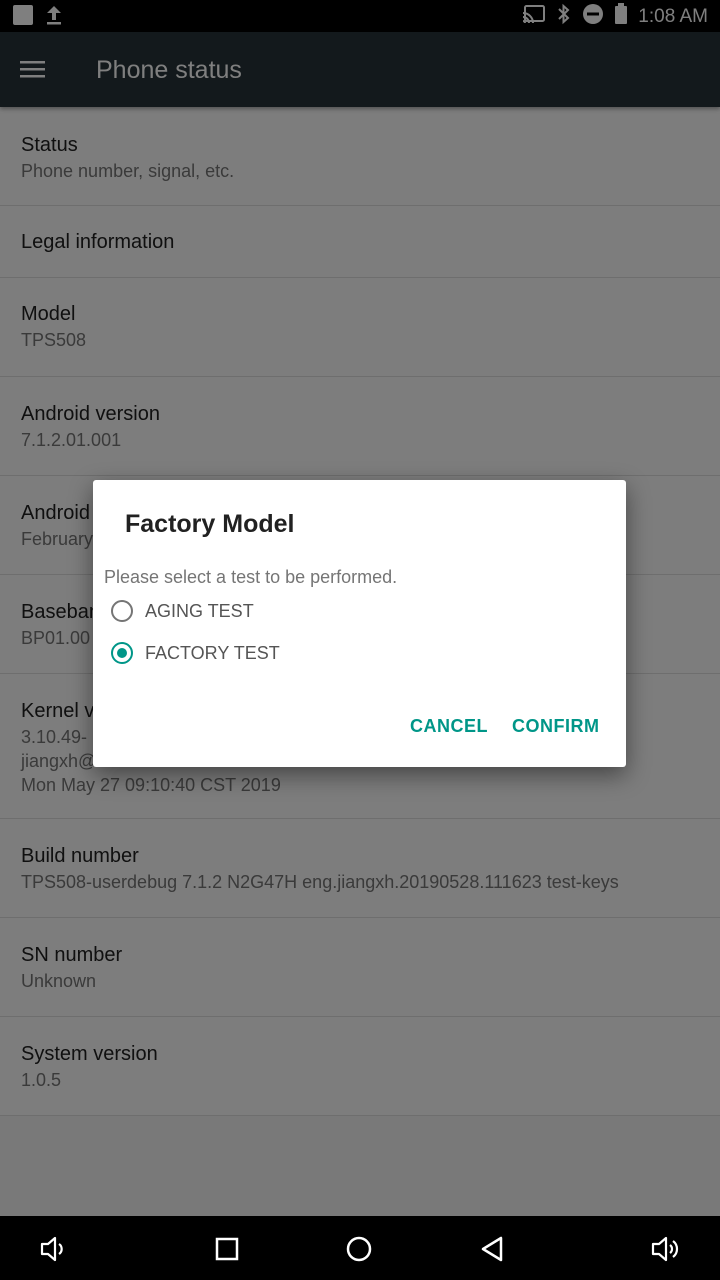 Image resolution: width=720 pixels, height=1280 pixels. What do you see at coordinates (227, 1249) in the screenshot?
I see `recents-icon` at bounding box center [227, 1249].